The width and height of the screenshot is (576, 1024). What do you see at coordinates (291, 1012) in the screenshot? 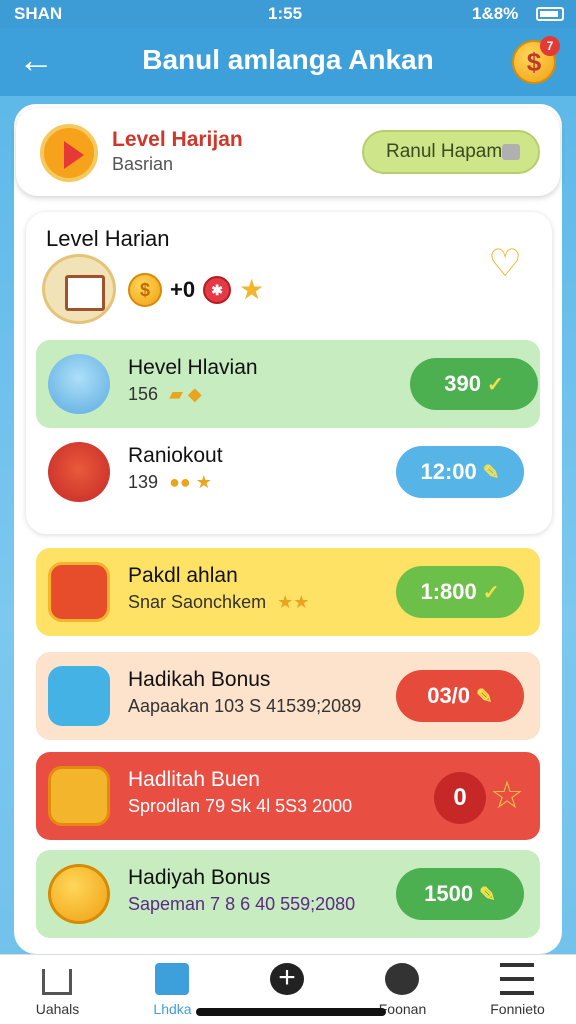
I see `home-indicator` at bounding box center [291, 1012].